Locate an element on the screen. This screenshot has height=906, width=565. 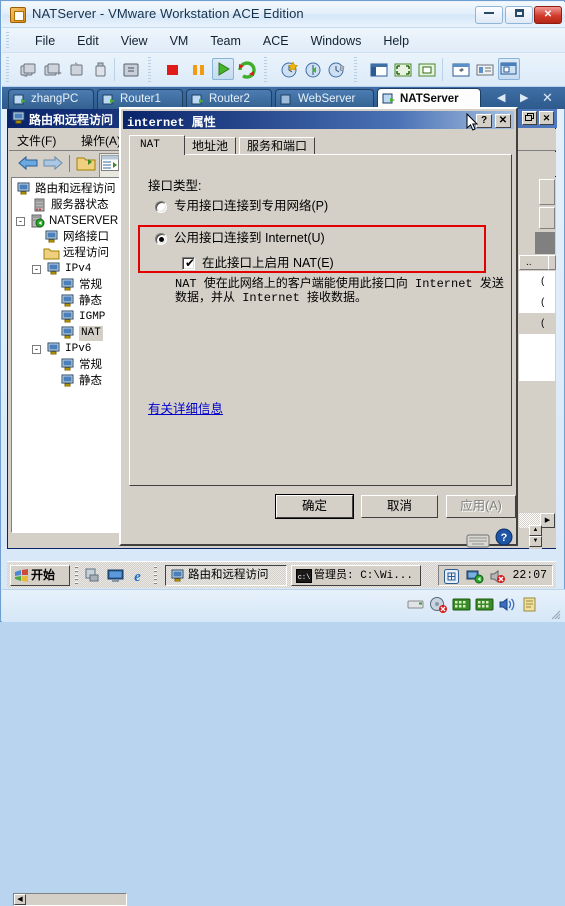
menu-file: File is located at coordinates (45, 41).